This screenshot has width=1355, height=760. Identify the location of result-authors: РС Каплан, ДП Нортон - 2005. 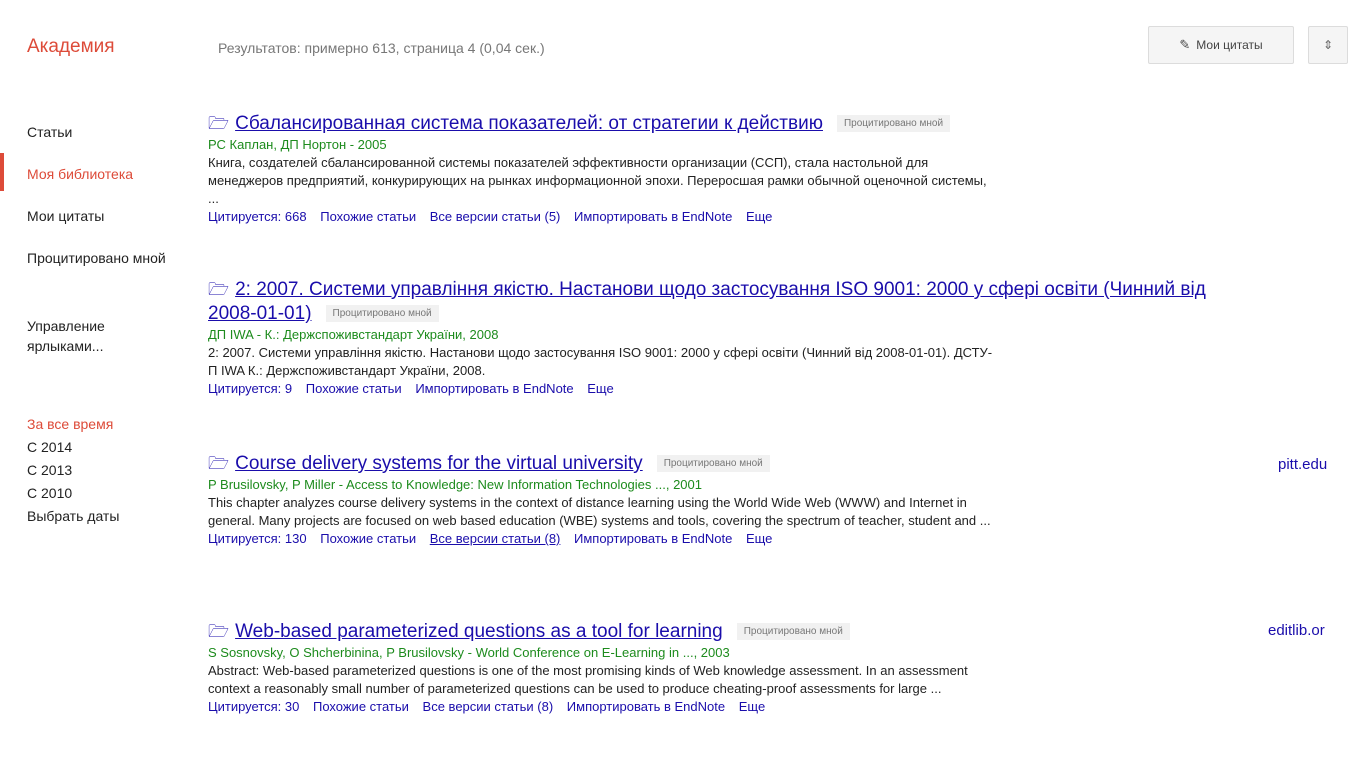
(297, 144).